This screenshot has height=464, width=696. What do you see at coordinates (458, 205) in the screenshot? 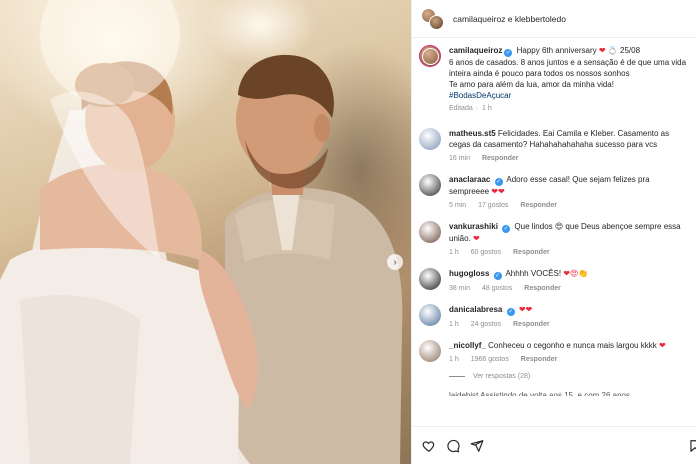
I see `comment-time: 5 min` at bounding box center [458, 205].